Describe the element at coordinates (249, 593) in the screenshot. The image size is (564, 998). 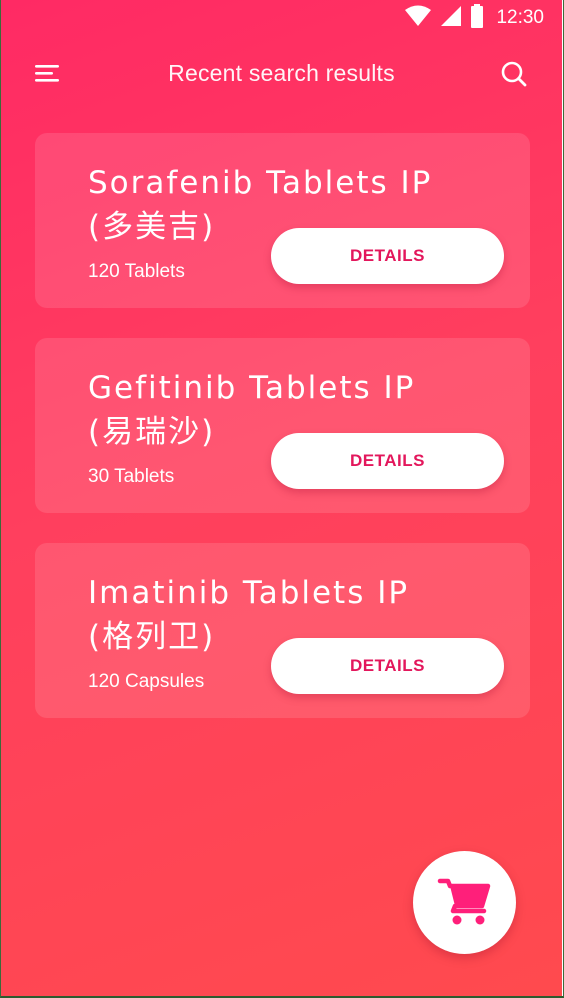
I see `drug-name-line1: Imatinib Tablets IP` at that location.